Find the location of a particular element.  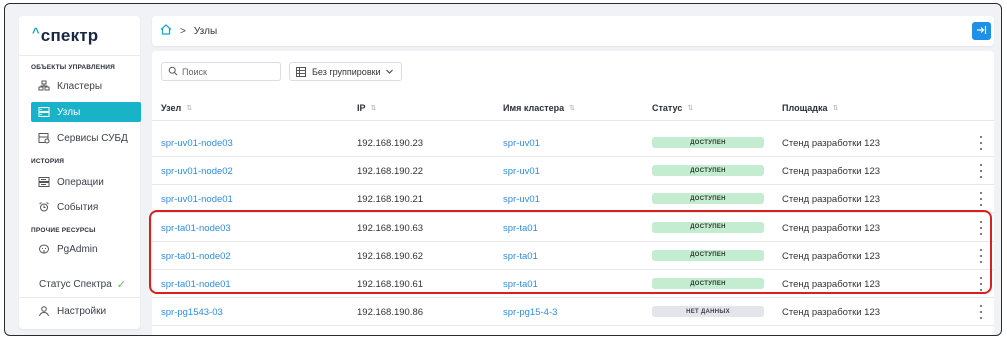

grouping-icon is located at coordinates (301, 71).